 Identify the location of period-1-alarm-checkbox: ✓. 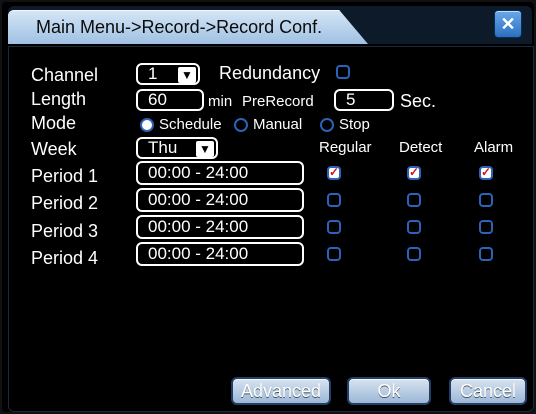
(486, 173).